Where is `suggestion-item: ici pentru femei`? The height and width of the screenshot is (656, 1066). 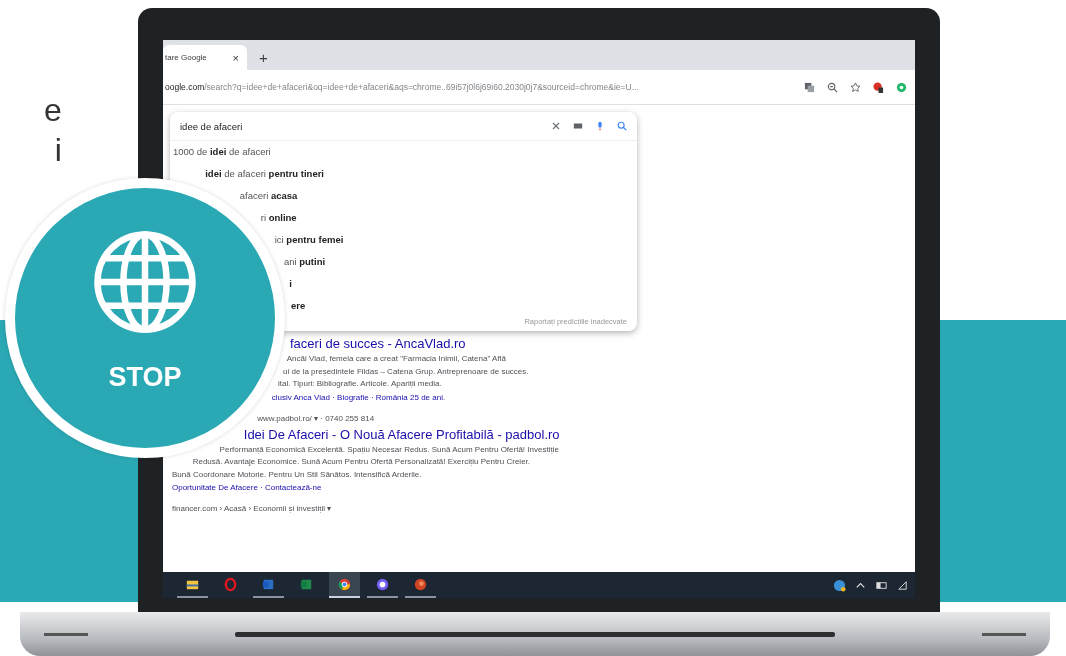
suggestion-item: ici pentru femei is located at coordinates (309, 239).